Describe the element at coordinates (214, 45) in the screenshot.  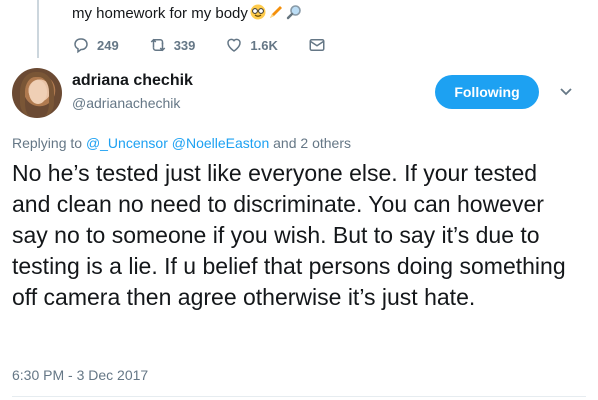
I see `parent-tweet-actions: 249 339 1.6K` at that location.